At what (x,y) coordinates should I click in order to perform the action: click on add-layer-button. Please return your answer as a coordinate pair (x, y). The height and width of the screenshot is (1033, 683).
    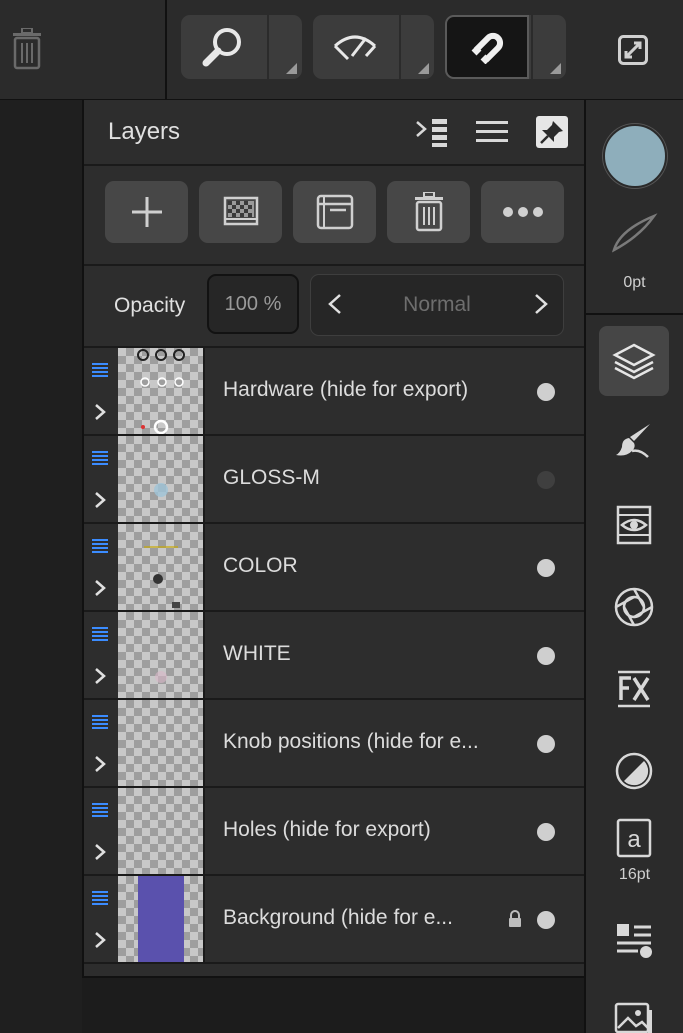
    Looking at the image, I should click on (146, 212).